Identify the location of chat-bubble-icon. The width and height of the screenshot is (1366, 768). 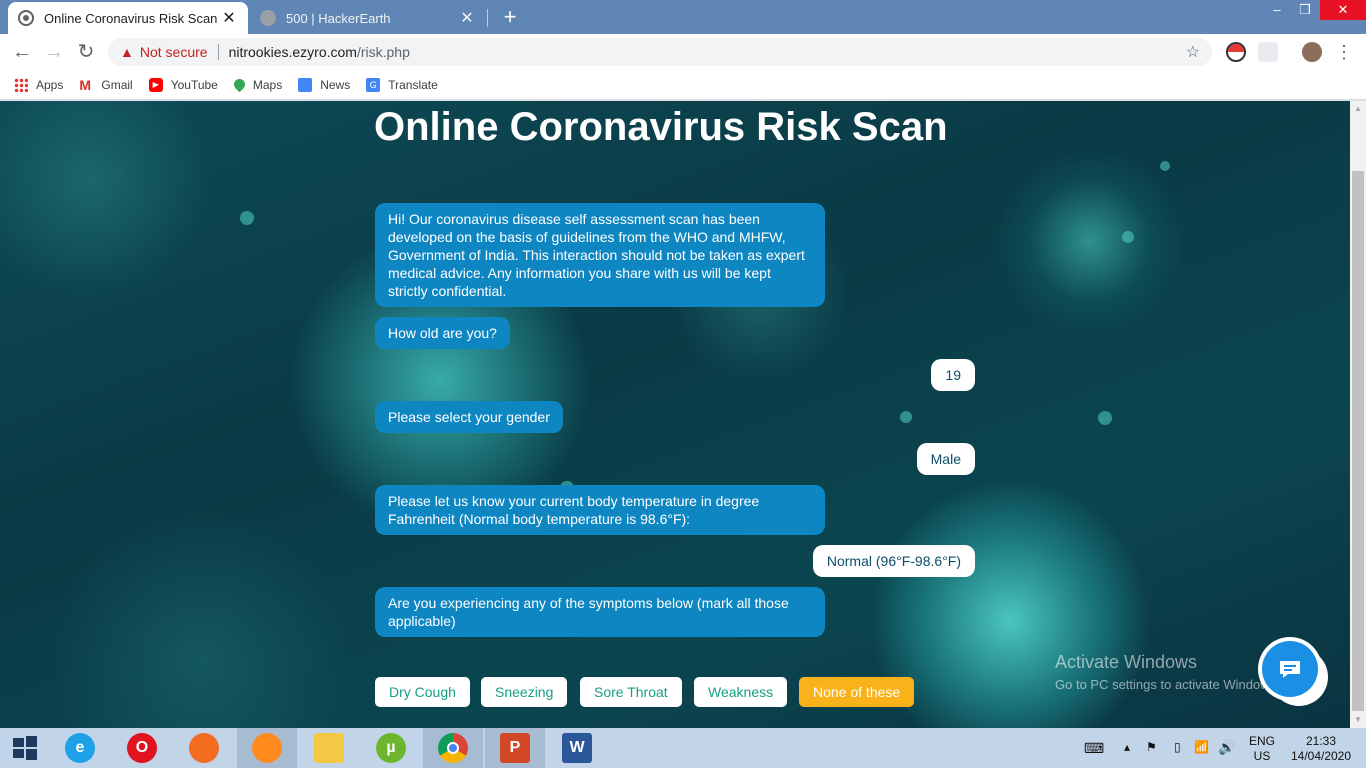
(1290, 669).